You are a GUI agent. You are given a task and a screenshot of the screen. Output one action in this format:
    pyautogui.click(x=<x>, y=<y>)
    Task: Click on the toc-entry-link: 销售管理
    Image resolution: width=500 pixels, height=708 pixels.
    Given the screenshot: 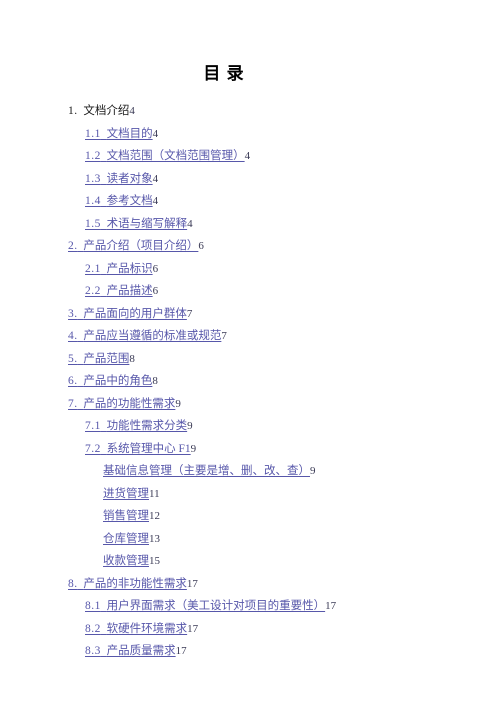 What is the action you would take?
    pyautogui.click(x=126, y=516)
    